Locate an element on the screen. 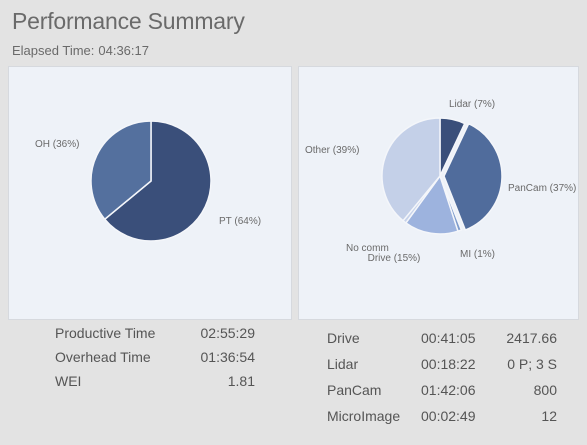 Image resolution: width=587 pixels, height=445 pixels. stat-row-pancam: PanCam 01:42:06 800 is located at coordinates (442, 392).